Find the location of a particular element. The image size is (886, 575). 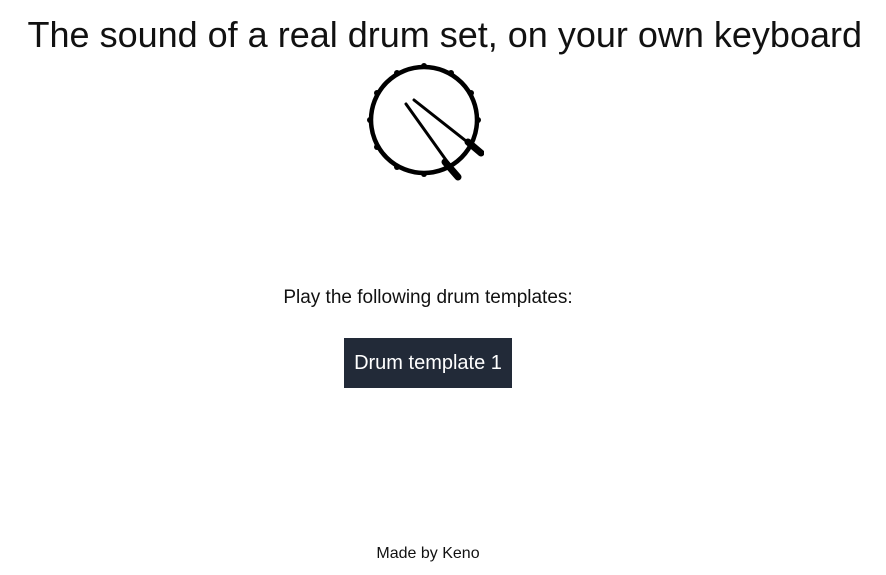

templates-prompt: Play the following drum templates: is located at coordinates (428, 297).